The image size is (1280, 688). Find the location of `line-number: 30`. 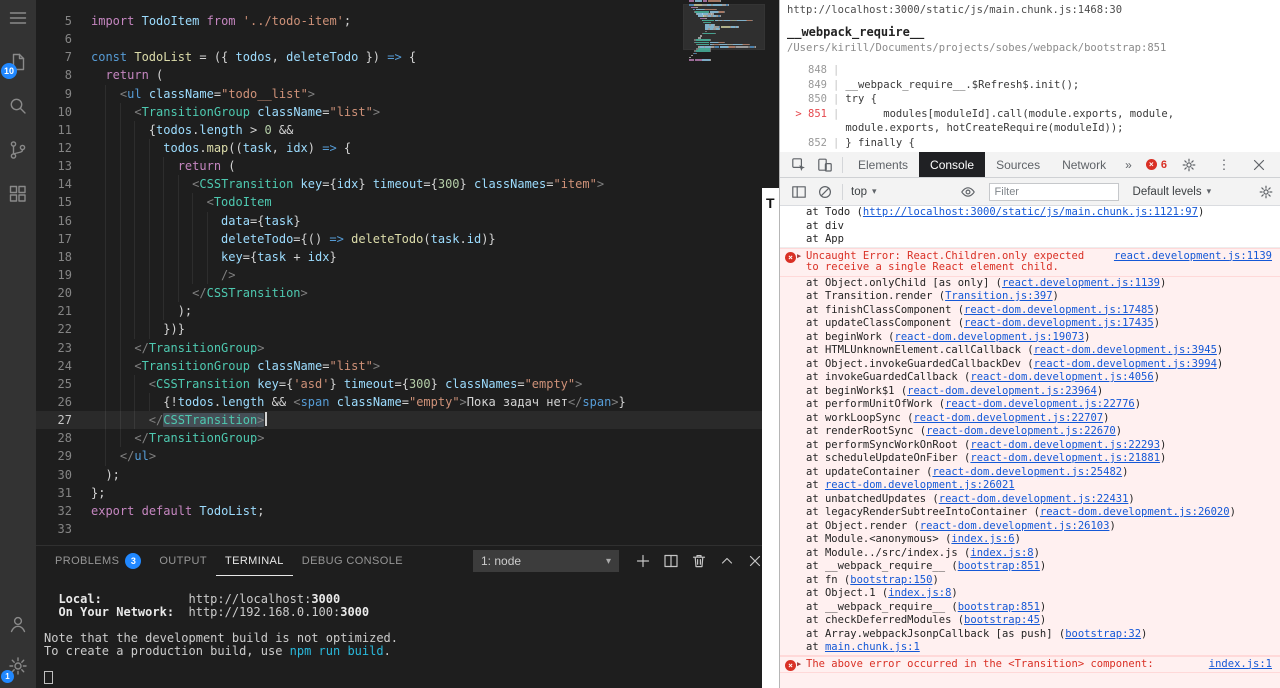

line-number: 30 is located at coordinates (54, 475).